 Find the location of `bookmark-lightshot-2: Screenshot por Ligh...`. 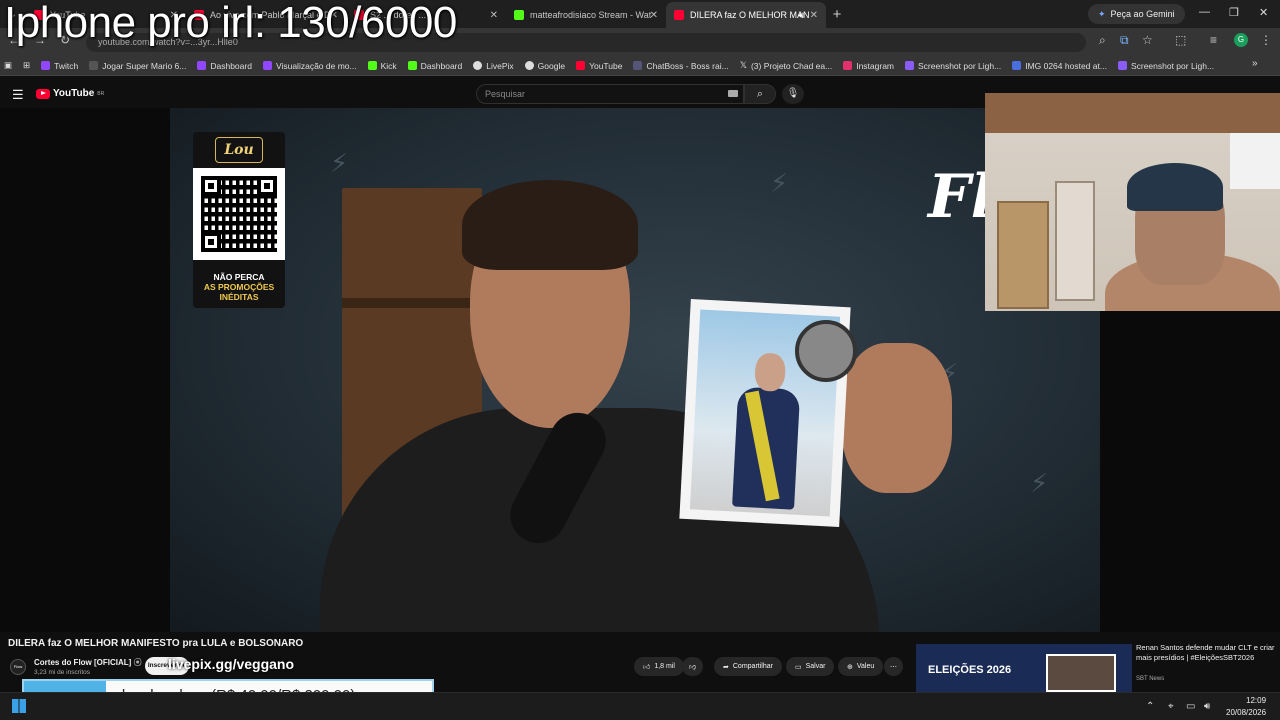

bookmark-lightshot-2: Screenshot por Ligh... is located at coordinates (1166, 65).